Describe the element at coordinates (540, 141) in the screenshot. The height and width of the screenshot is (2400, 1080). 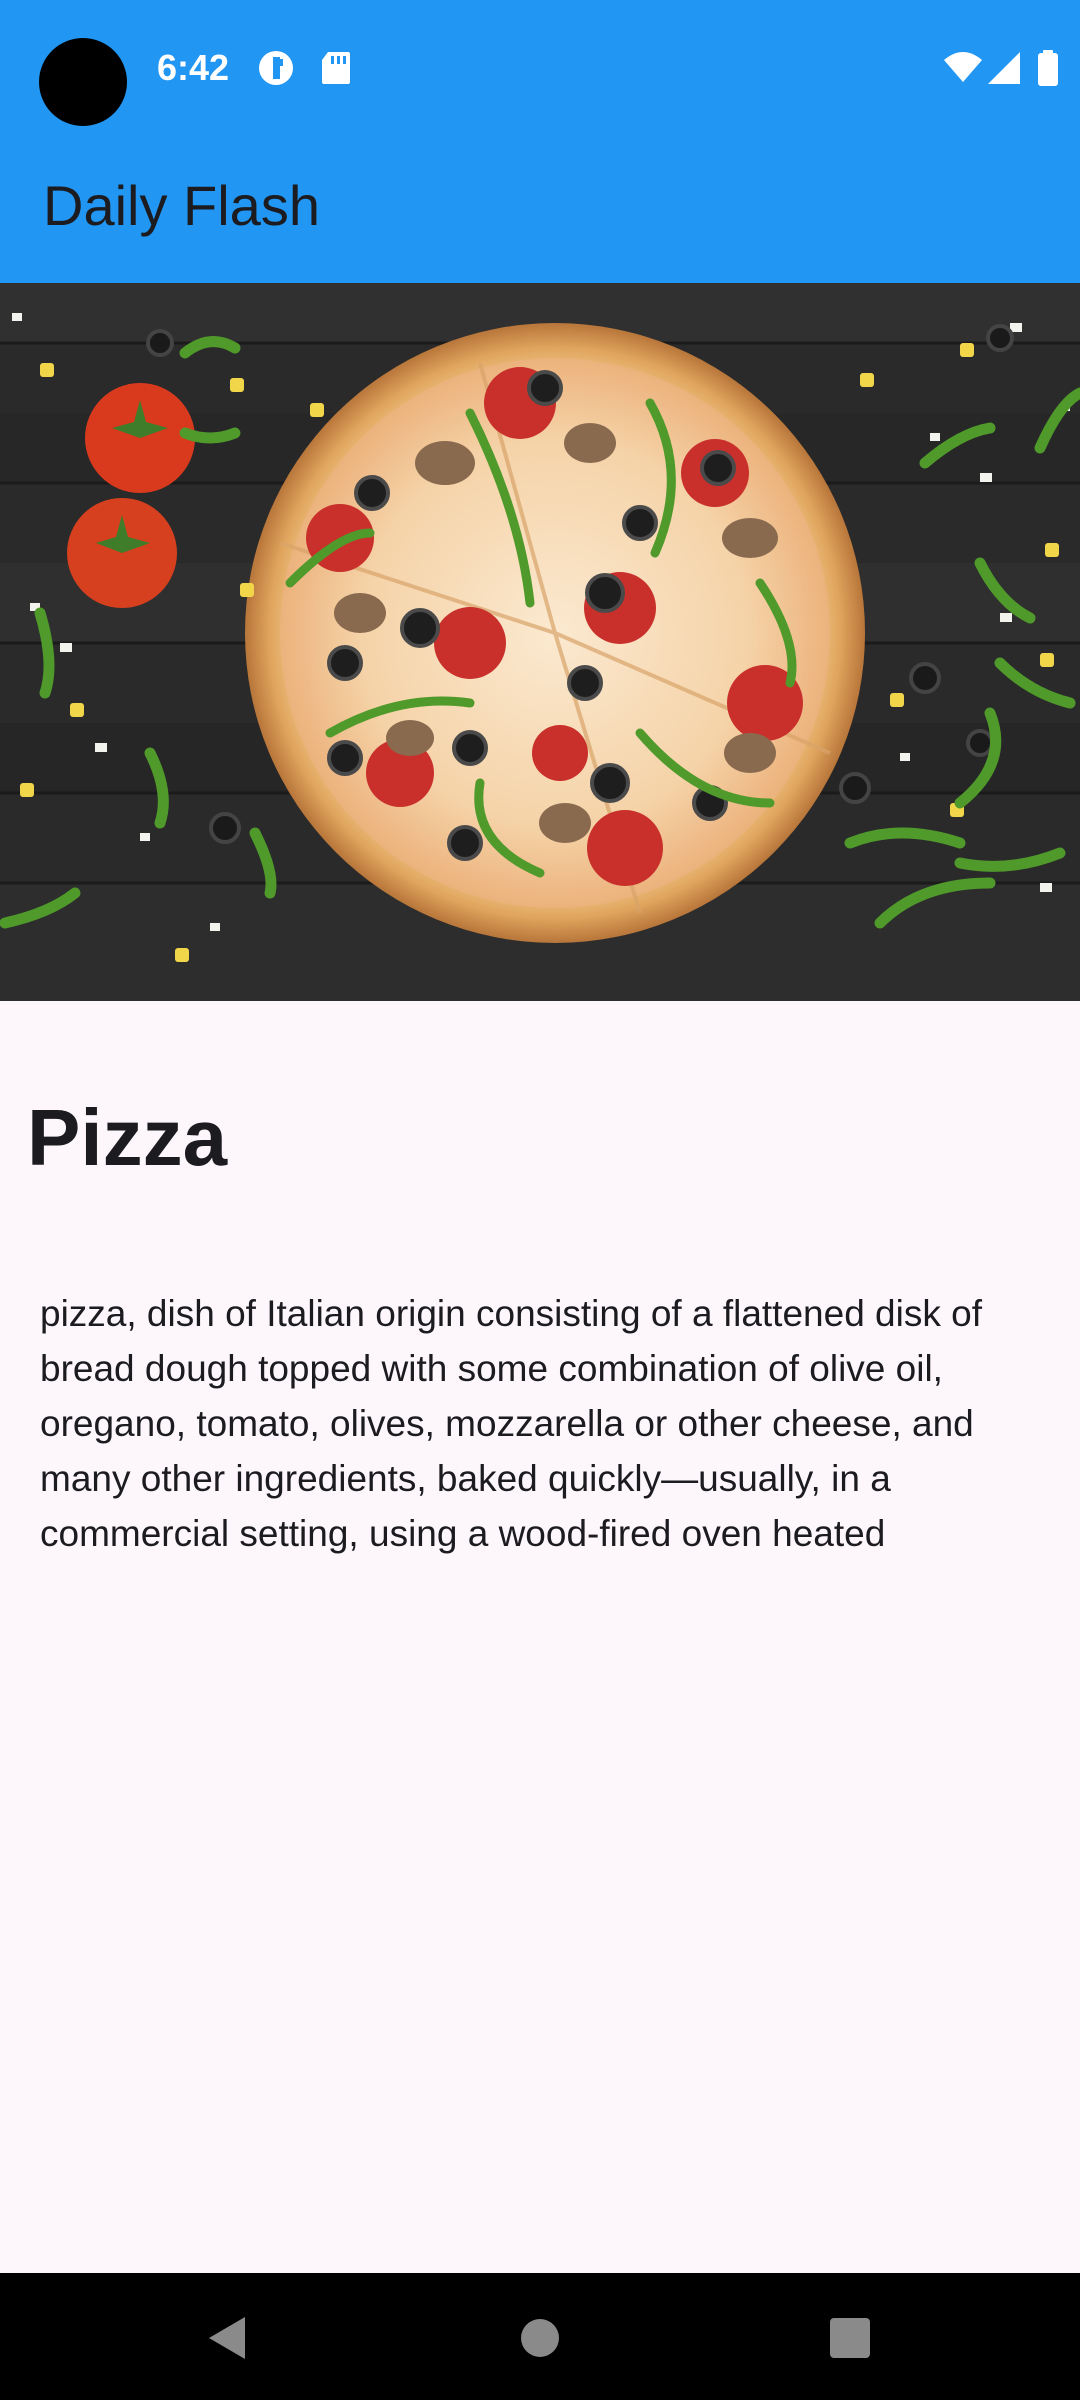
I see `app-header: 6:42 Daily Flash` at that location.